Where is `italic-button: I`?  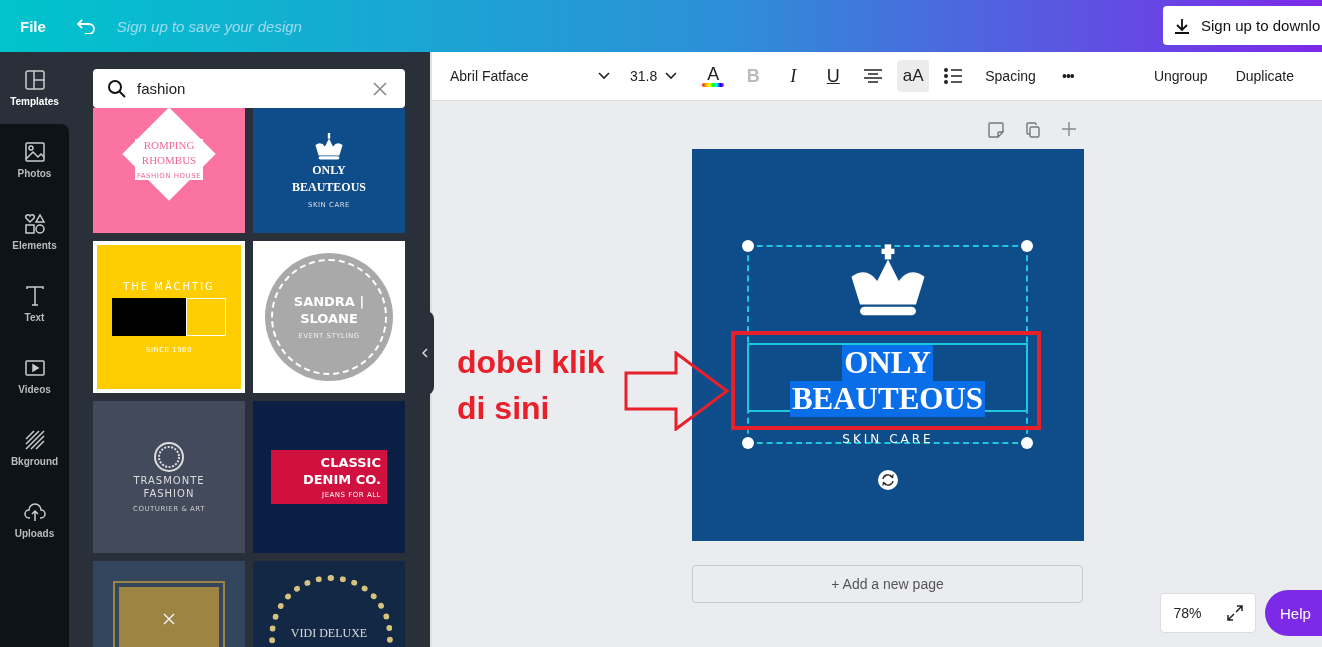
italic-button: I is located at coordinates (793, 76).